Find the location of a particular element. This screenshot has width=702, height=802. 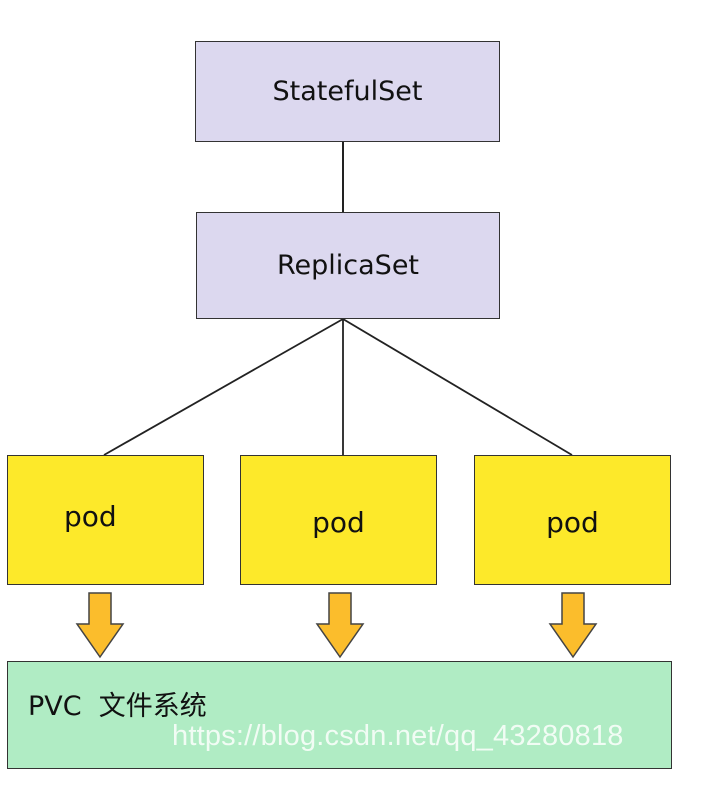

replicaset-label: ReplicaSet is located at coordinates (348, 265).